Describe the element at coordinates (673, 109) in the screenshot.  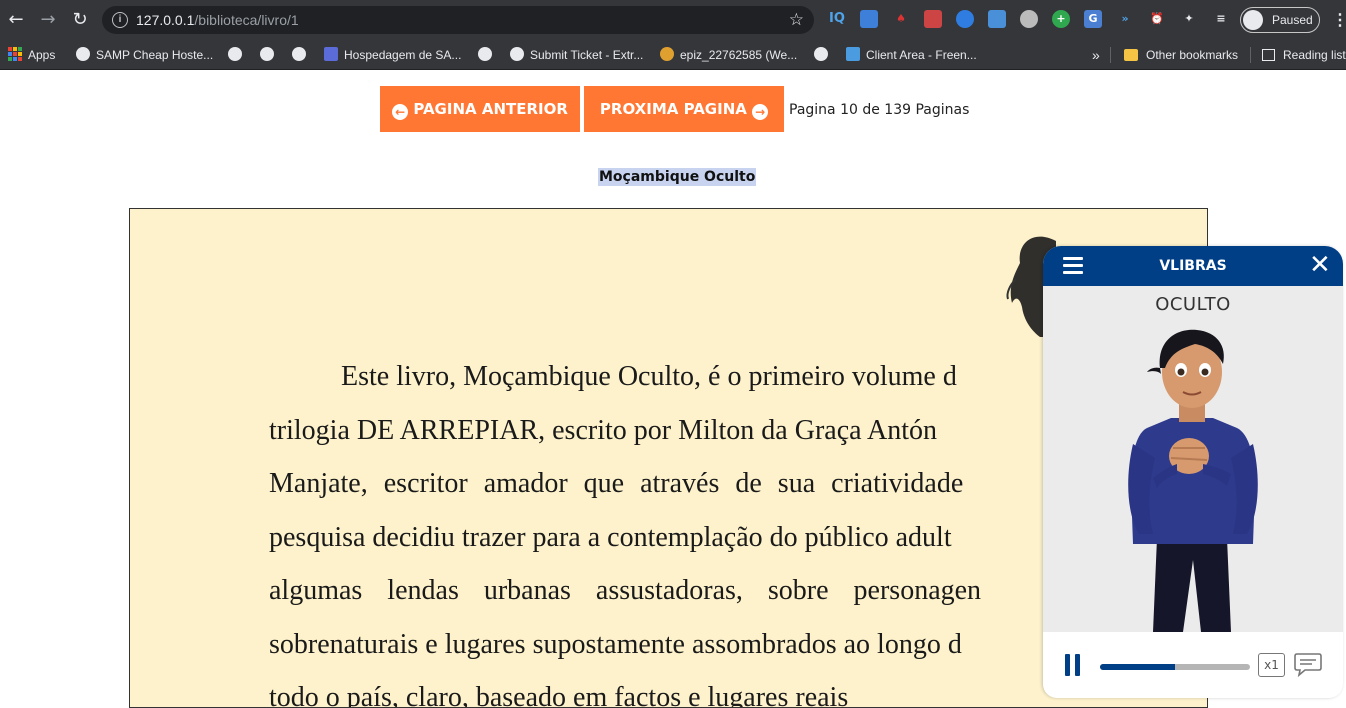
I see `next-page-label: PROXIMA PAGINA` at that location.